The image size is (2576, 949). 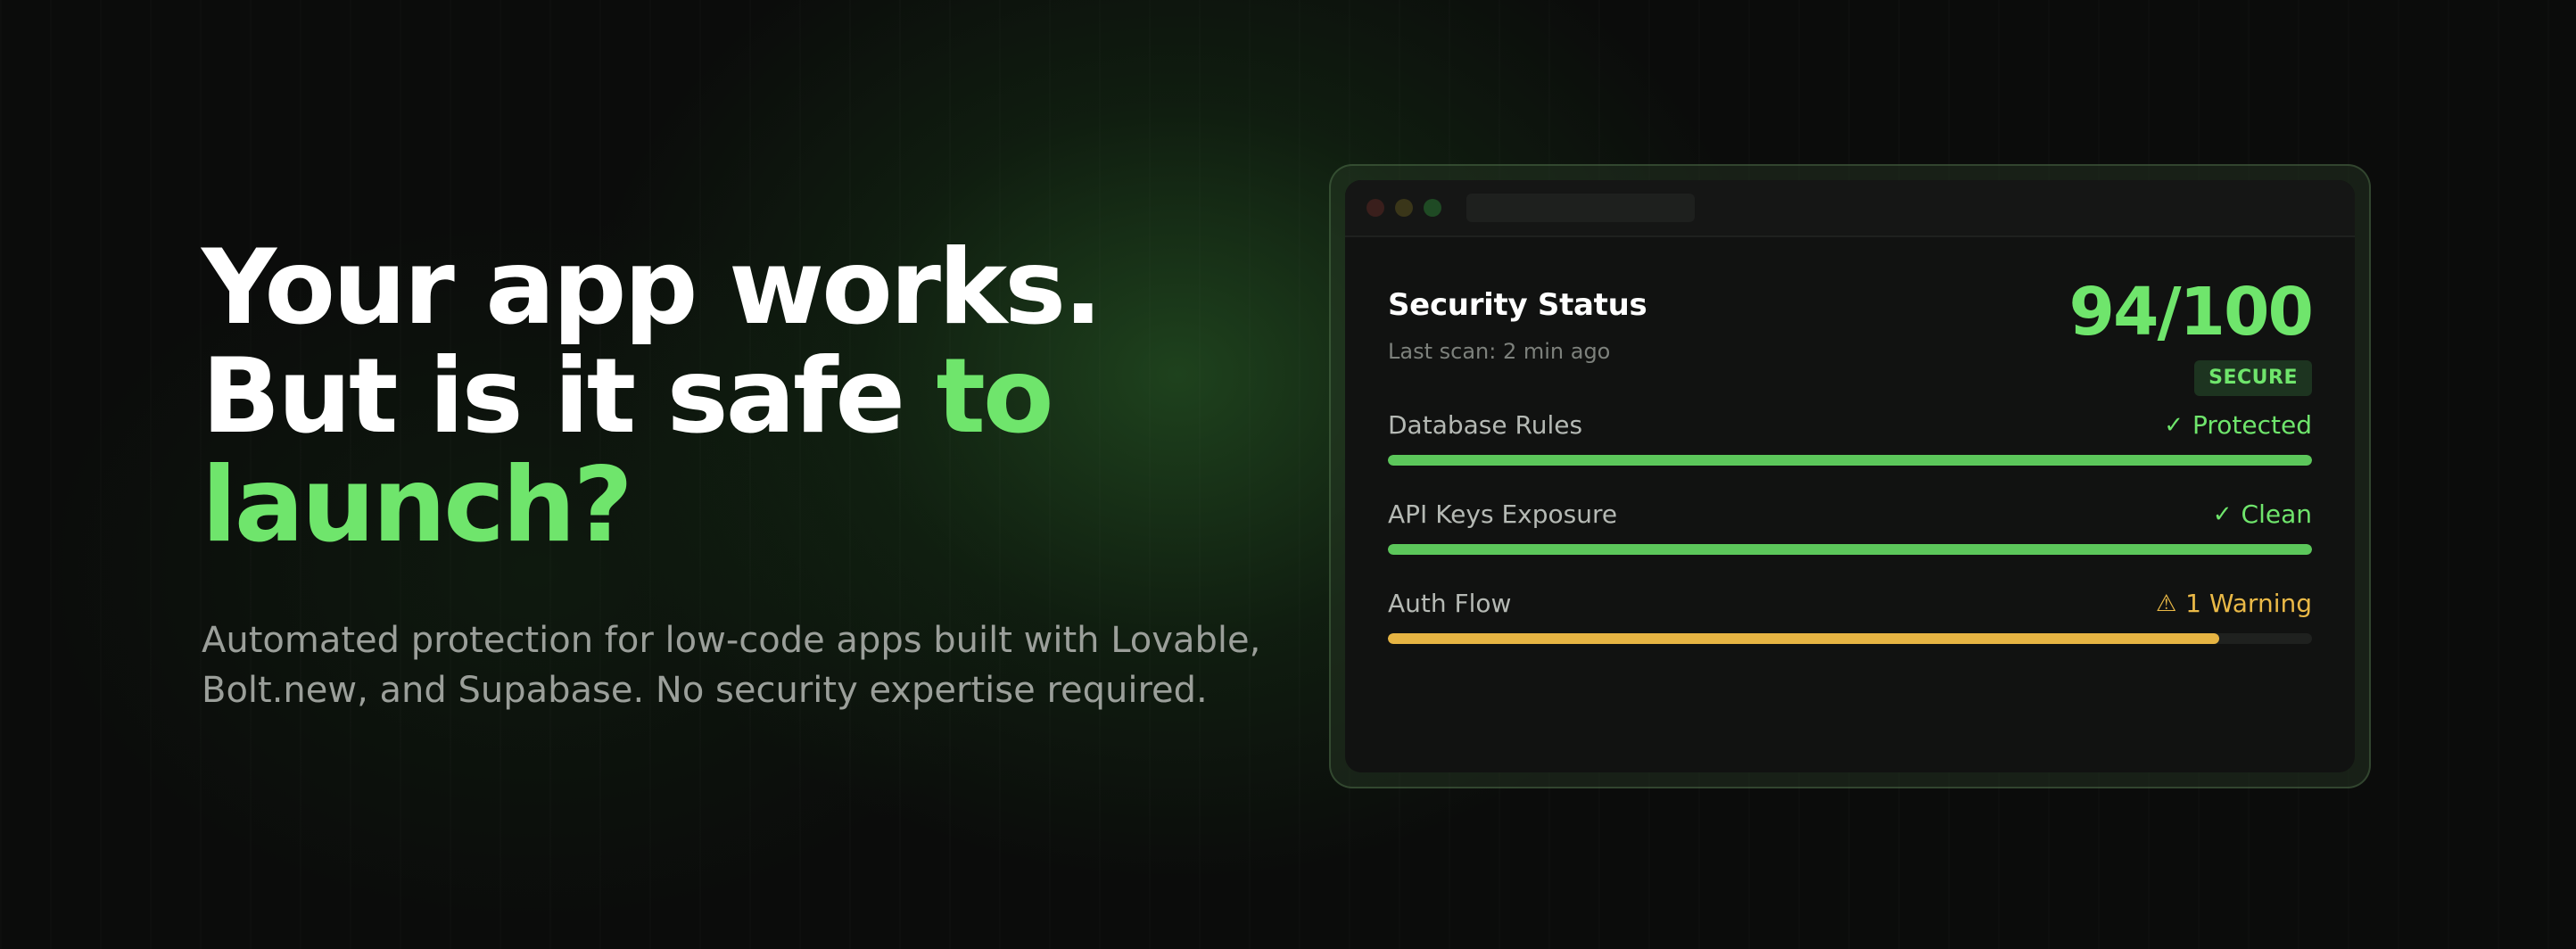 What do you see at coordinates (1500, 351) in the screenshot?
I see `last-scan-time: Last scan: 2 min ago` at bounding box center [1500, 351].